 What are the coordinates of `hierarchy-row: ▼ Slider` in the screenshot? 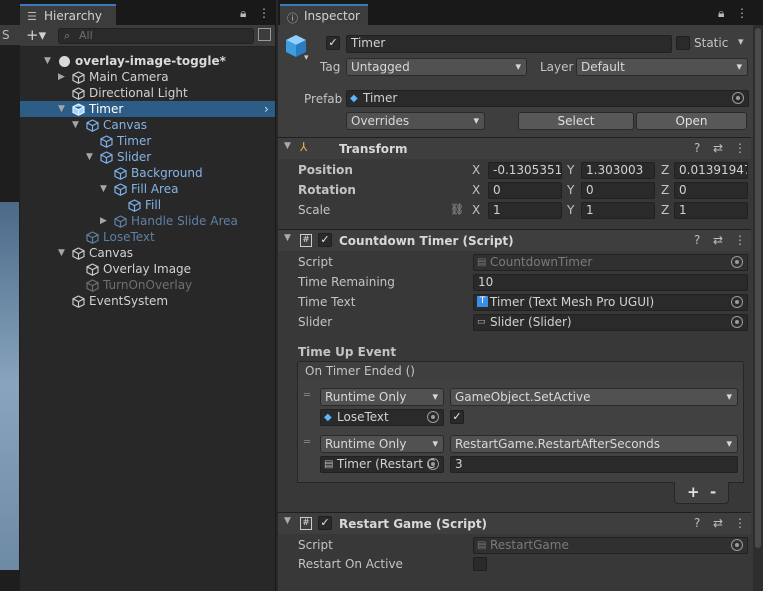 It's located at (147, 157).